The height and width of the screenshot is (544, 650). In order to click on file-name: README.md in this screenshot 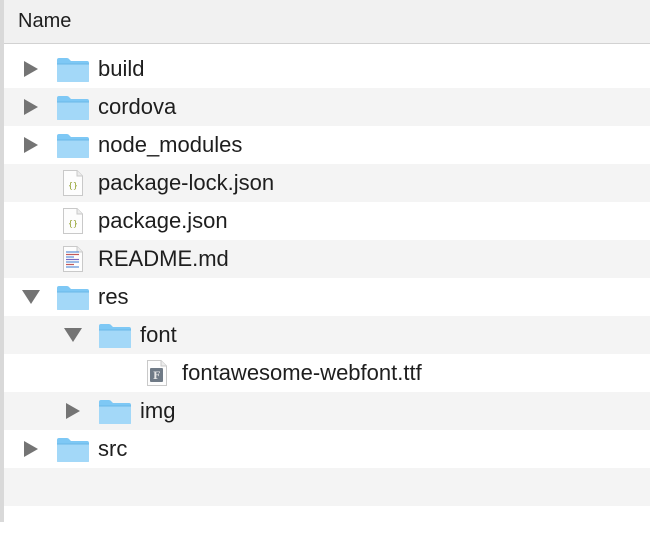, I will do `click(163, 258)`.